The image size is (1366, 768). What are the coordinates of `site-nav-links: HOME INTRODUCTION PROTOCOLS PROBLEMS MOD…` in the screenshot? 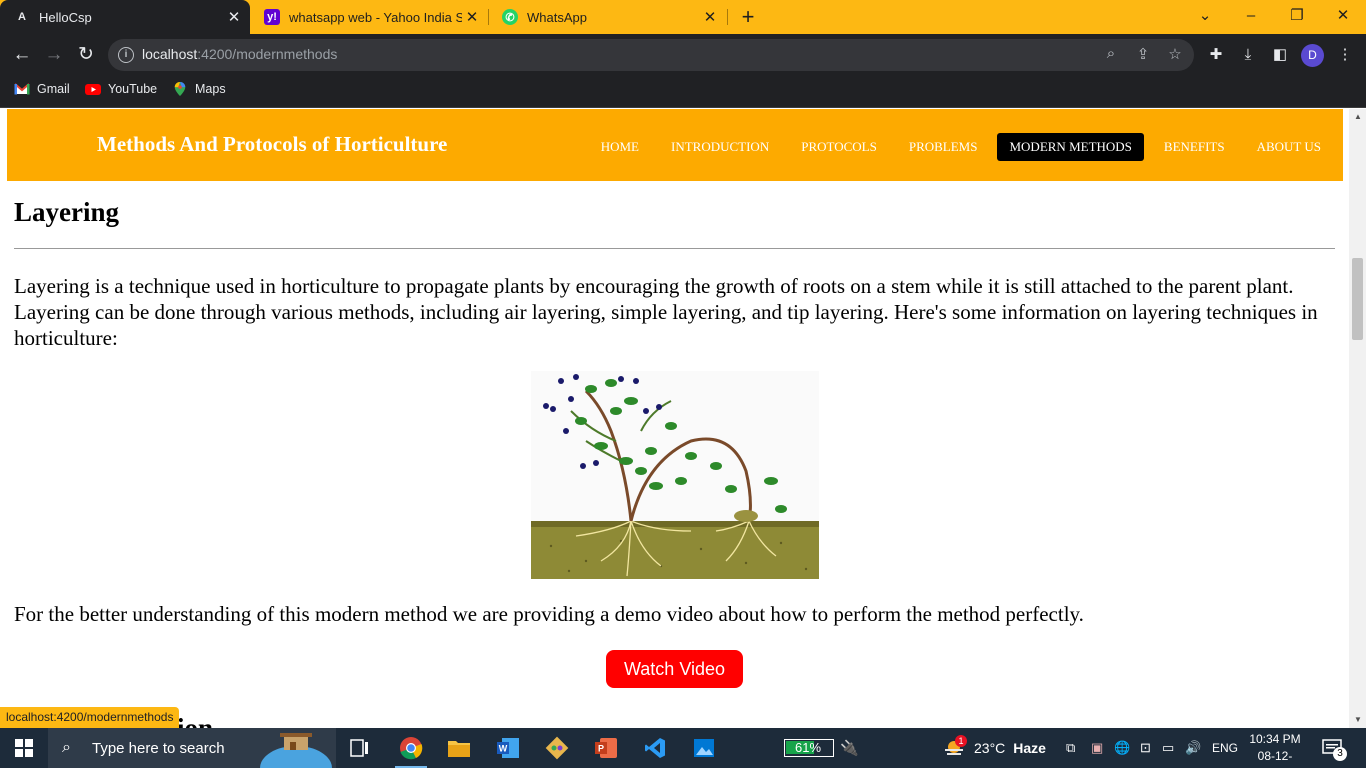 It's located at (957, 147).